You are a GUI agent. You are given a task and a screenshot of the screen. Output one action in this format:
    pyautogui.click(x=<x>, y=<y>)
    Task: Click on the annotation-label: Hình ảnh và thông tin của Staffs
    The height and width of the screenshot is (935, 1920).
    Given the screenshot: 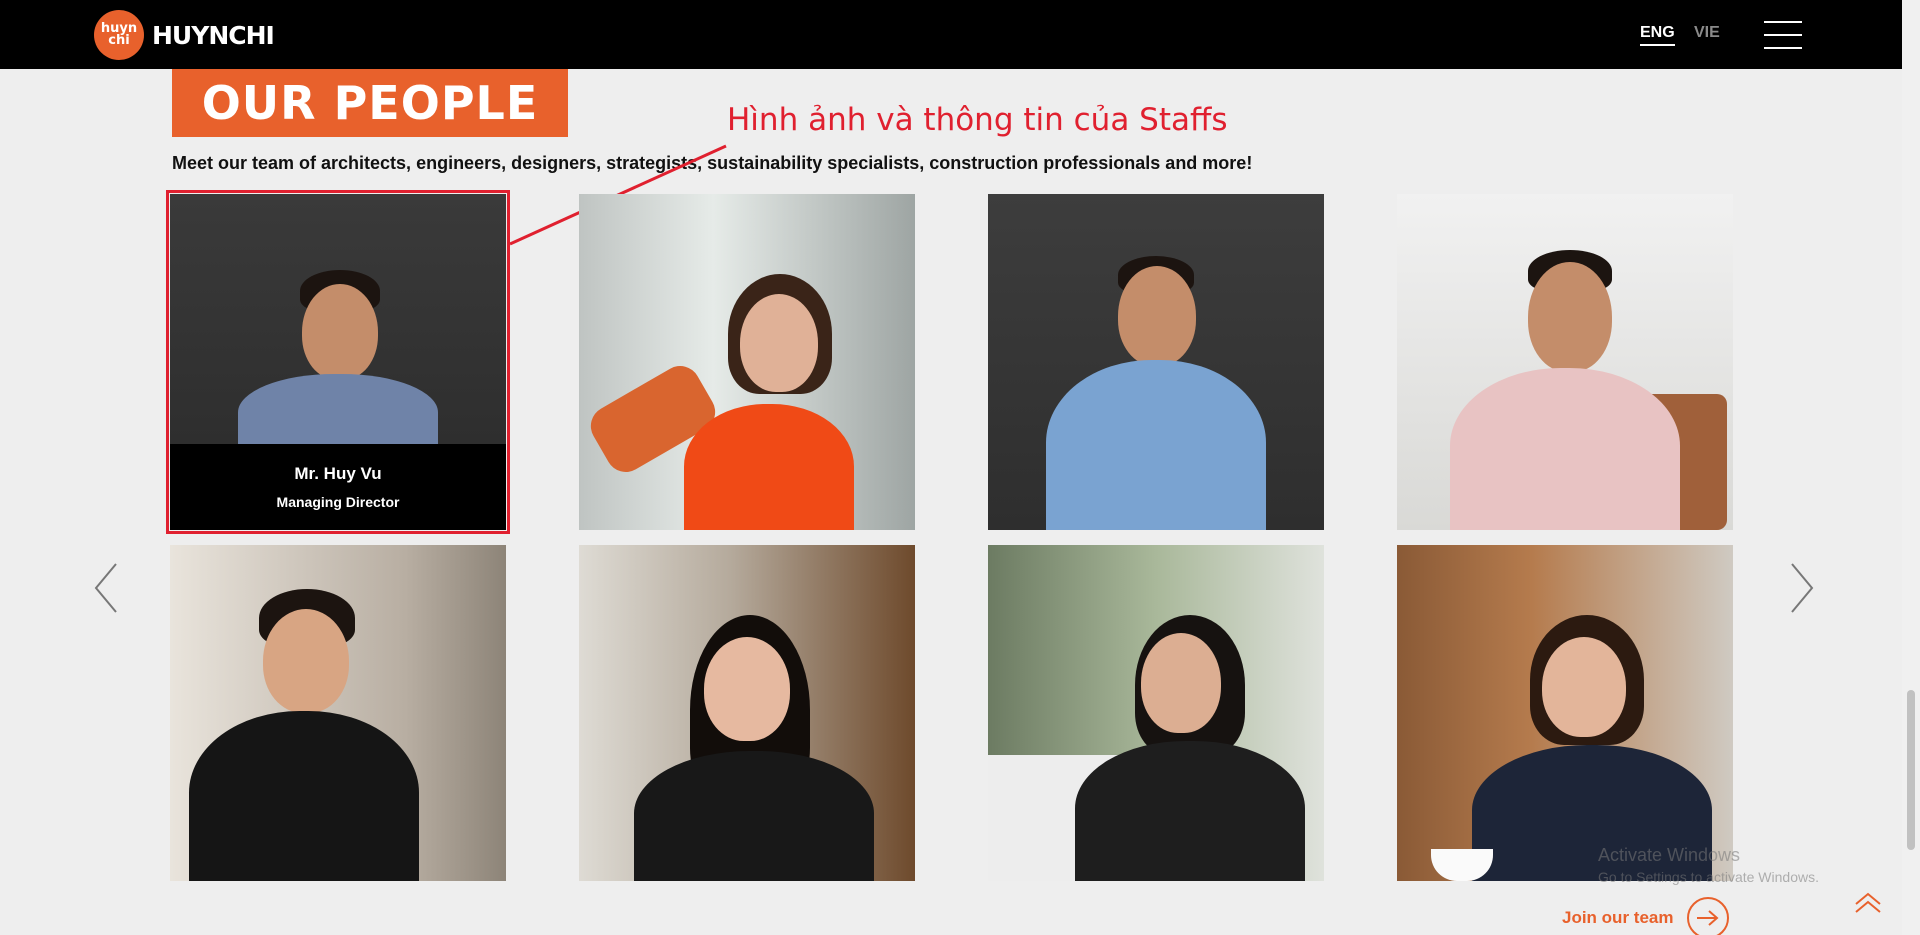 What is the action you would take?
    pyautogui.click(x=977, y=120)
    